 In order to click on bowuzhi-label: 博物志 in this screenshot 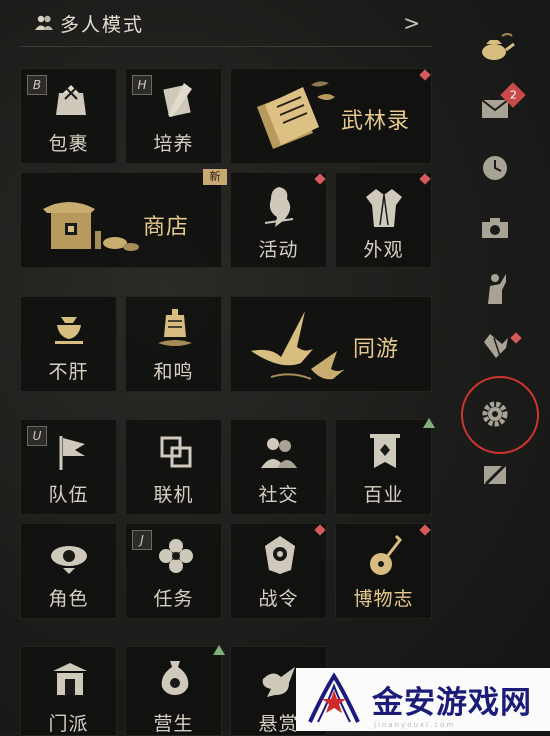, I will do `click(383, 599)`.